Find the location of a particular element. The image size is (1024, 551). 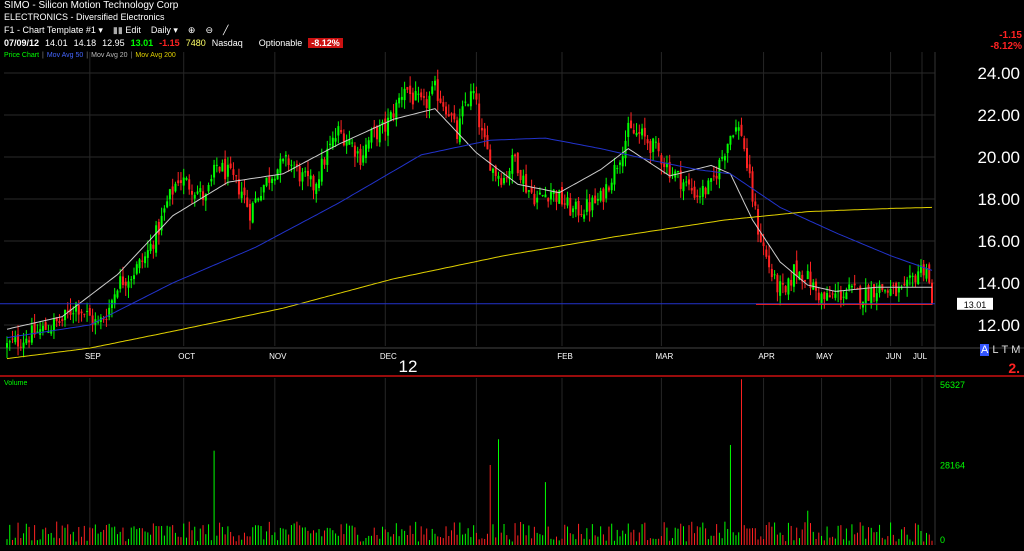

mode-a-button: A is located at coordinates (985, 350).